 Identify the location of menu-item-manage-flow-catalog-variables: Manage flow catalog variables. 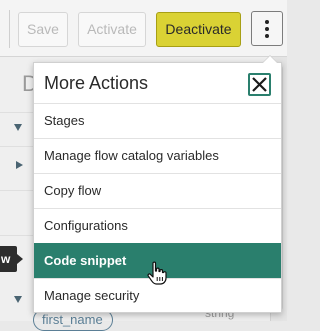
(157, 155).